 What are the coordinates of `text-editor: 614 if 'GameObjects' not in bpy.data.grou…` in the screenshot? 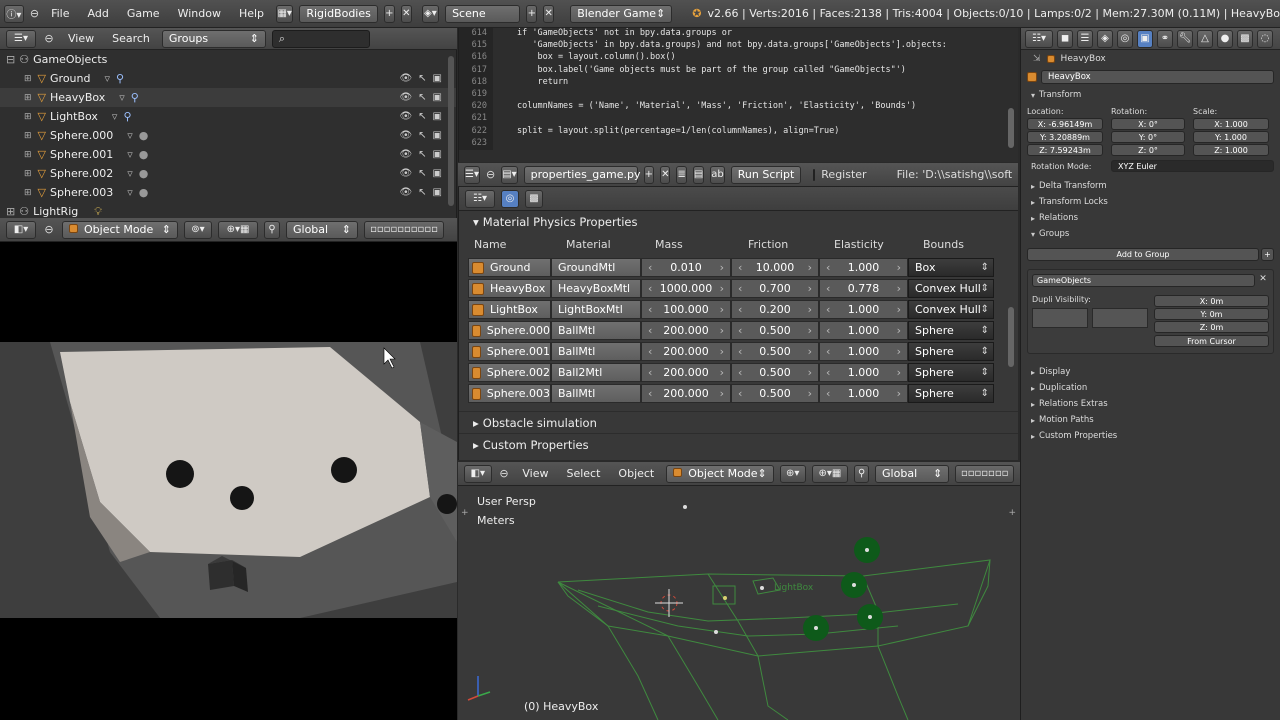 It's located at (738, 95).